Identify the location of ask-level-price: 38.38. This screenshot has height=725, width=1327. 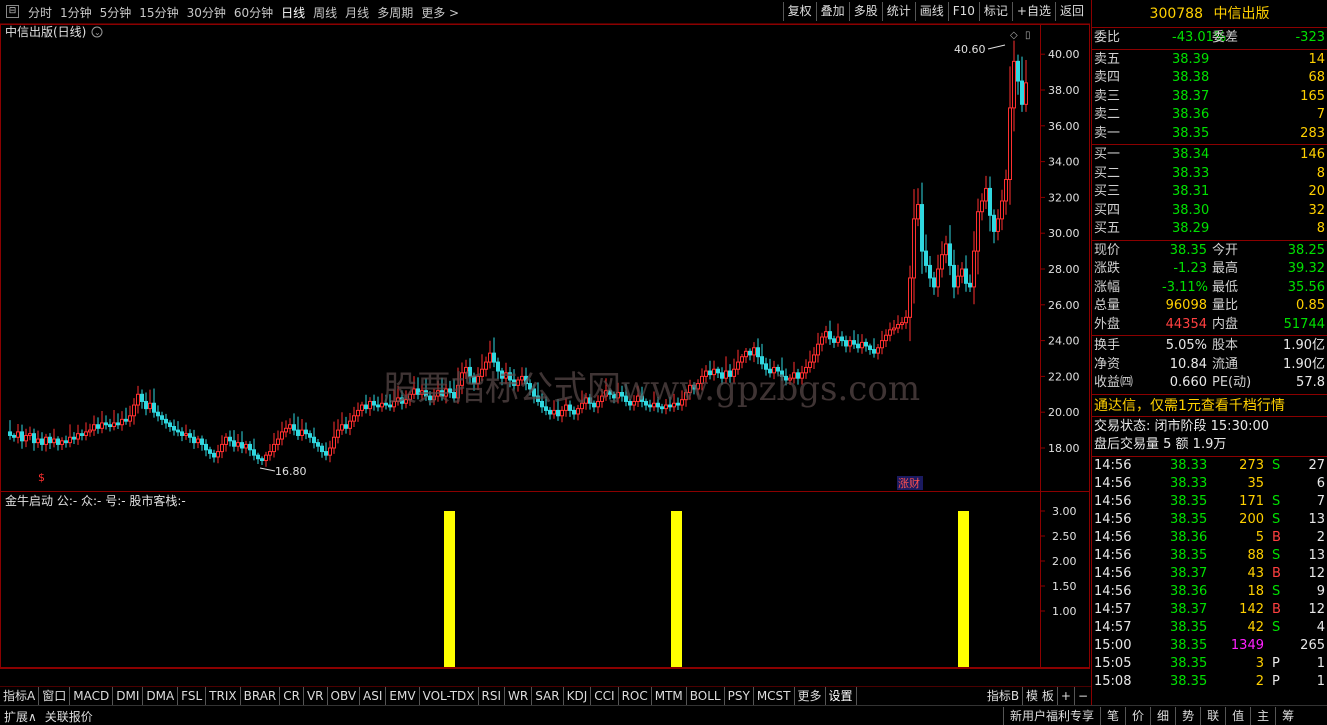
(1191, 77).